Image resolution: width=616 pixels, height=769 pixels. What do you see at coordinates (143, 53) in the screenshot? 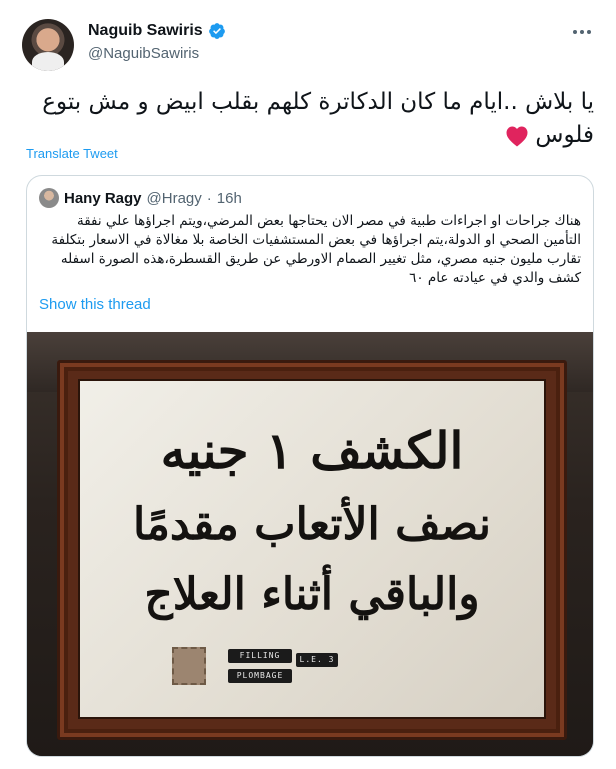
I see `author-handle: @NaguibSawiris` at bounding box center [143, 53].